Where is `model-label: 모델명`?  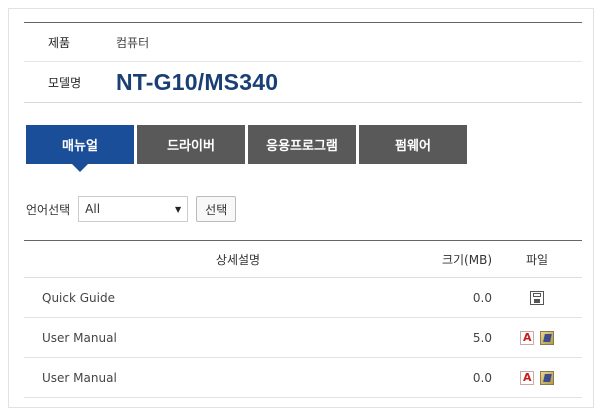
model-label: 모델명 is located at coordinates (65, 82).